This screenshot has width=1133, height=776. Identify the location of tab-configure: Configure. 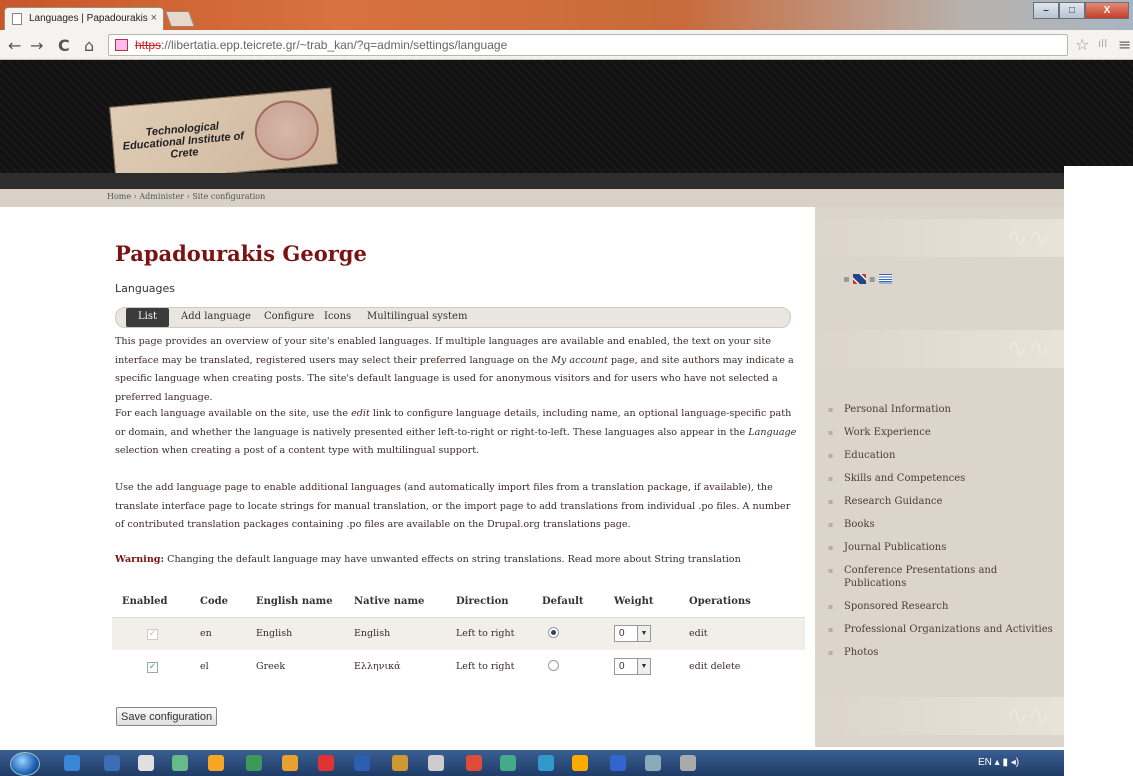
(289, 316).